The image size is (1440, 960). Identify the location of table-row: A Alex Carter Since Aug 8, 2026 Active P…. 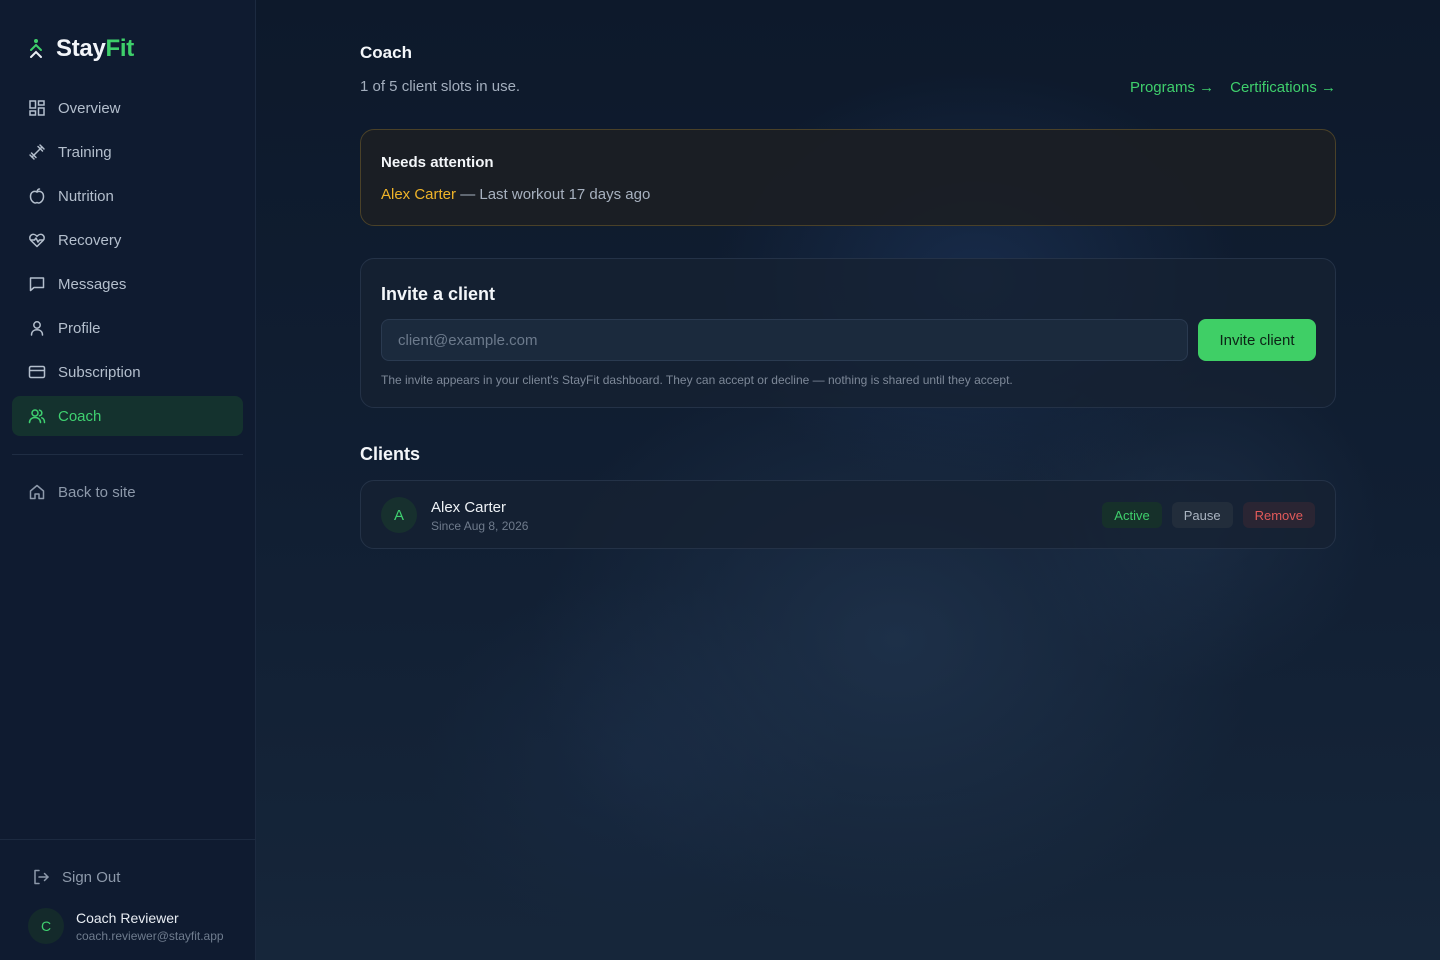
(848, 514).